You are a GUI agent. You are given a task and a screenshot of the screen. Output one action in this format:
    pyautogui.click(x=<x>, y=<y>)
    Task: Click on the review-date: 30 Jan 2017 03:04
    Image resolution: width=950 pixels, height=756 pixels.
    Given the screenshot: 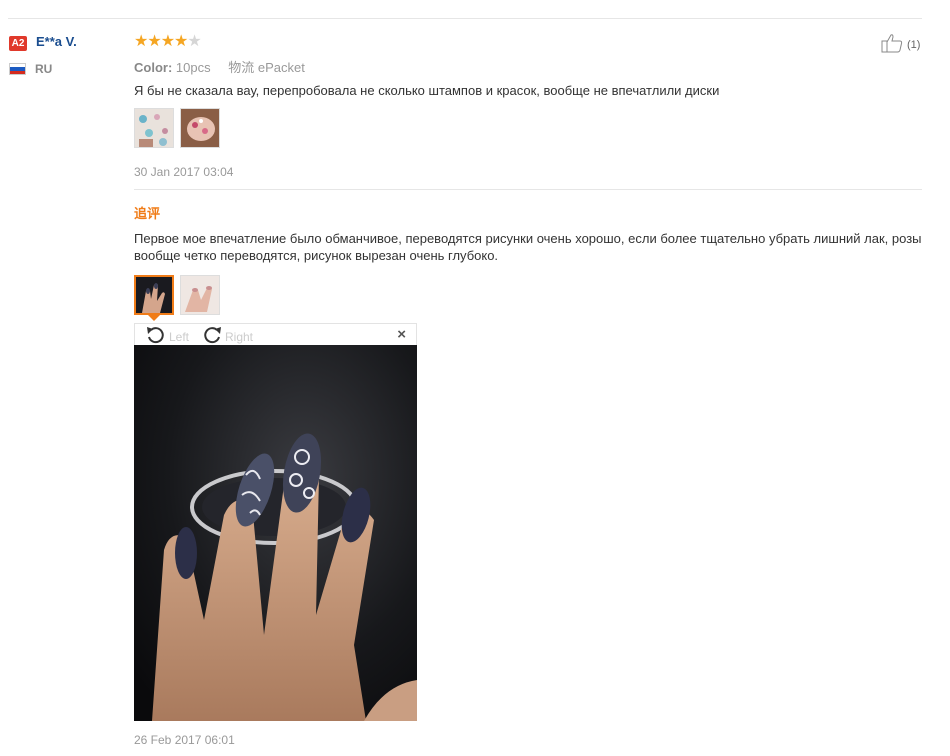 What is the action you would take?
    pyautogui.click(x=184, y=172)
    